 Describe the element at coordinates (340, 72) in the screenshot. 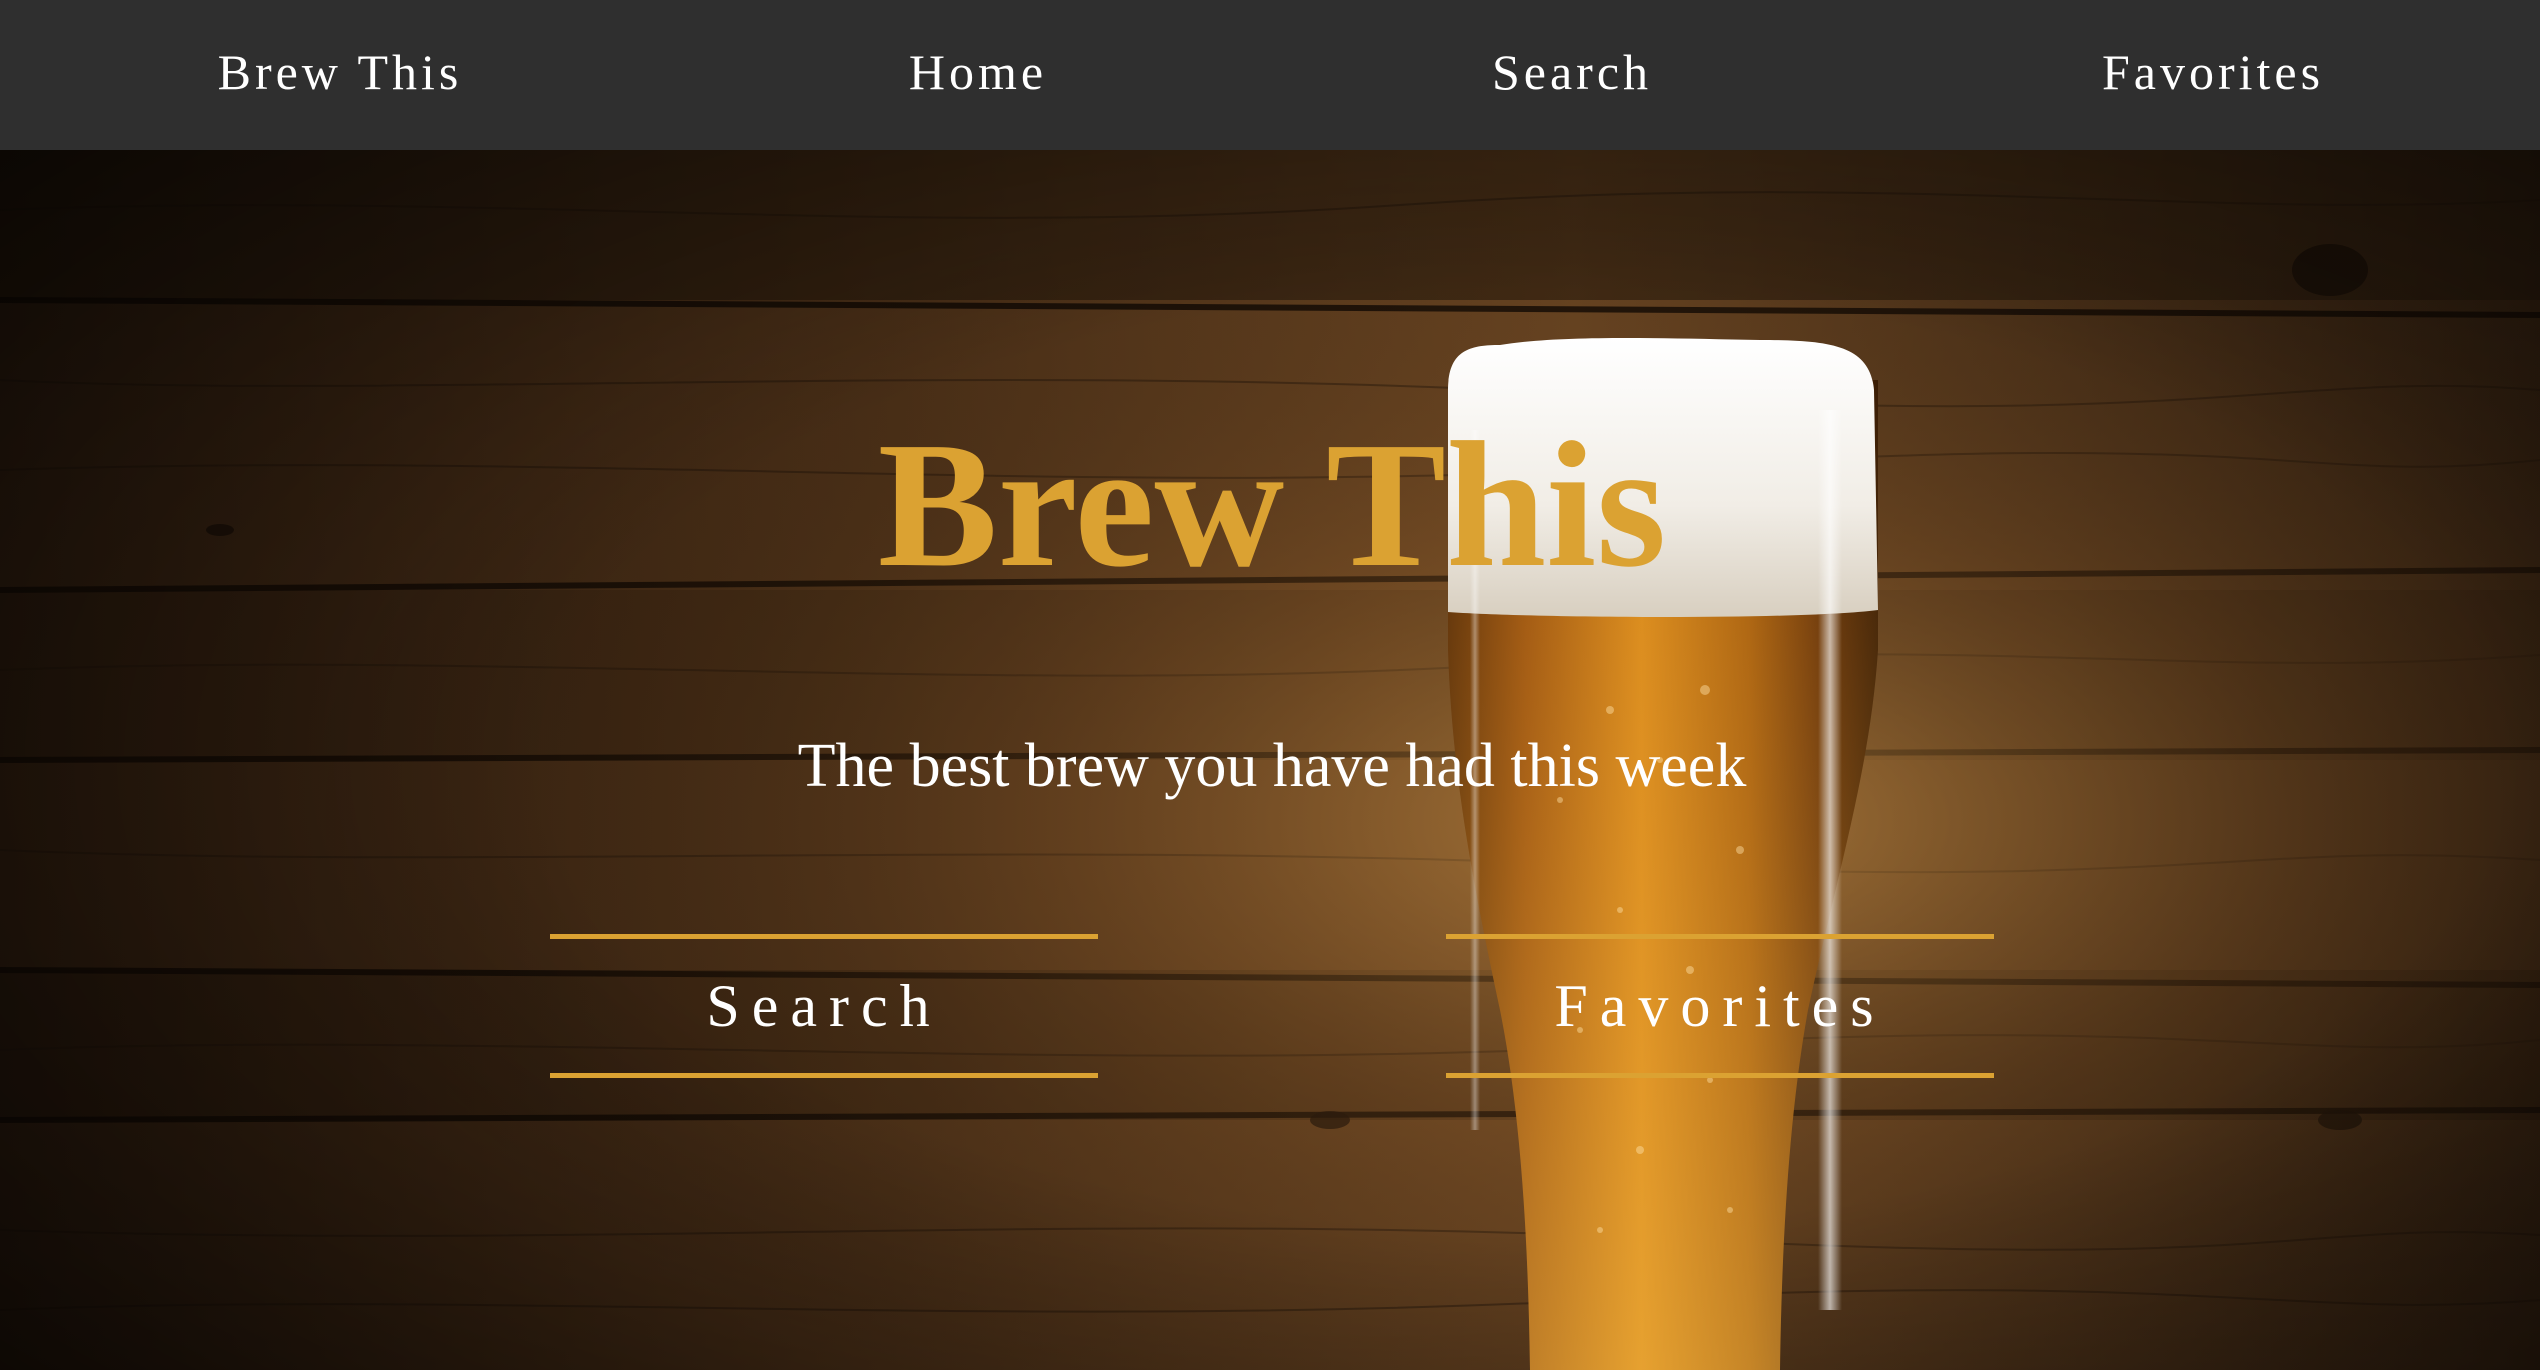

I see `nav-brand-link: Brew This` at that location.